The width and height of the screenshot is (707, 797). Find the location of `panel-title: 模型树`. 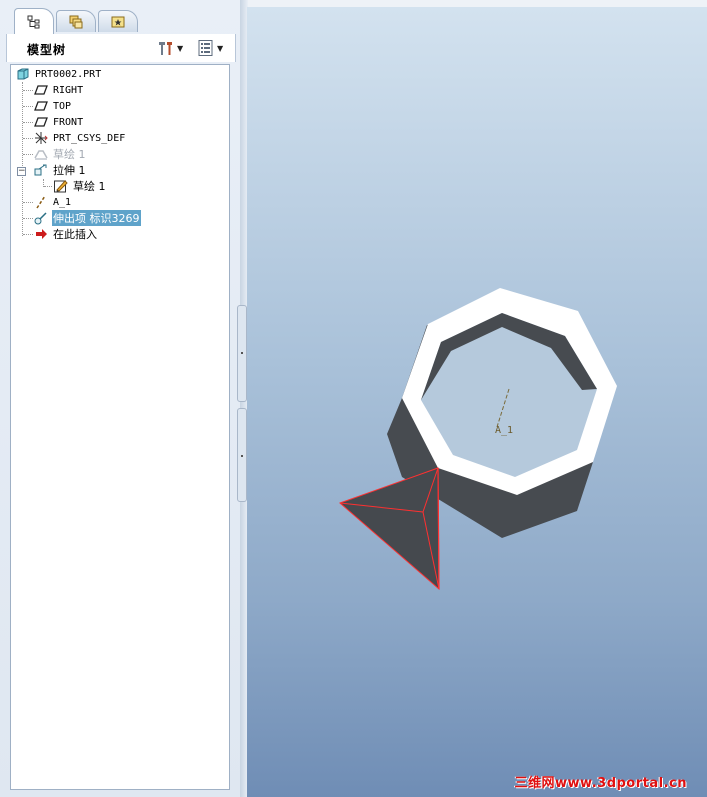

panel-title: 模型树 is located at coordinates (47, 50).